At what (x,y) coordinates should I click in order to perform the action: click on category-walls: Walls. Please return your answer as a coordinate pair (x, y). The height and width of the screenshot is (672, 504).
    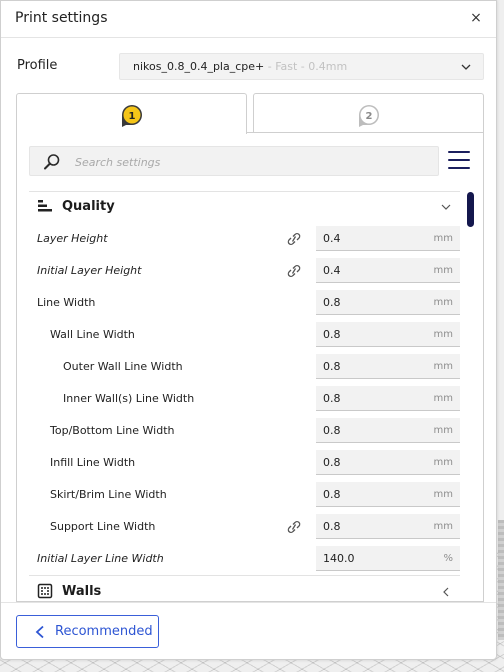
    Looking at the image, I should click on (244, 589).